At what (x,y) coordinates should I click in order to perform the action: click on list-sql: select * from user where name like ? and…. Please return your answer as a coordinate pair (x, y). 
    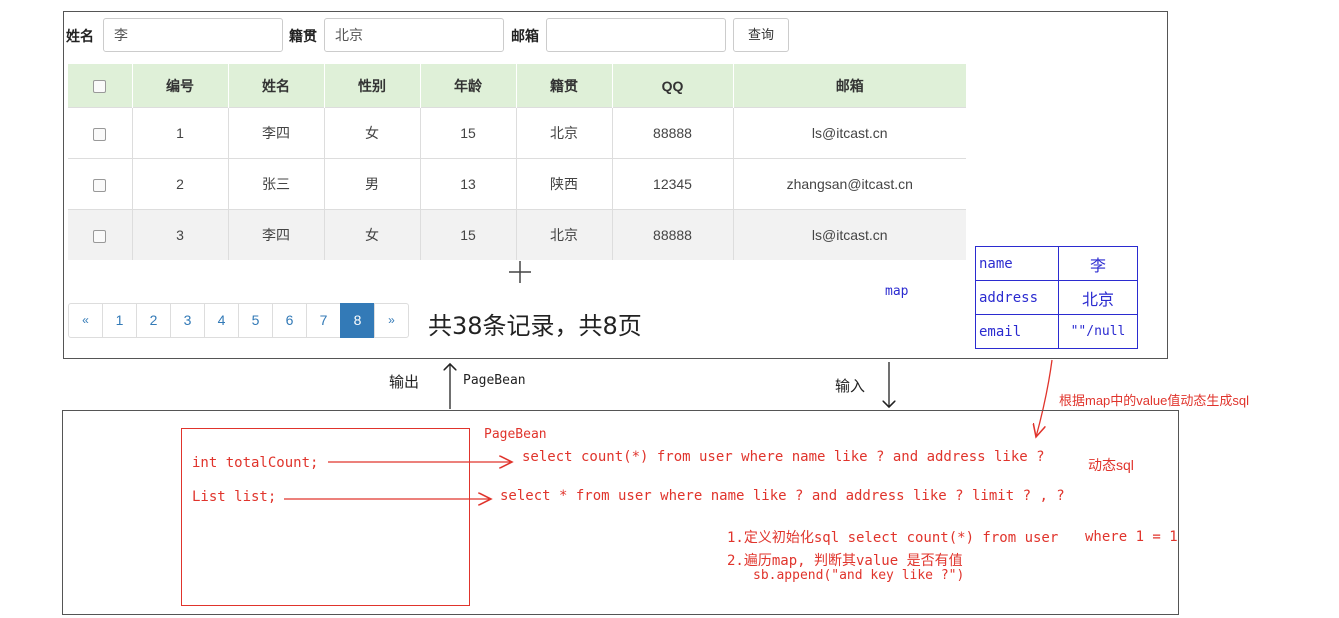
    Looking at the image, I should click on (782, 496).